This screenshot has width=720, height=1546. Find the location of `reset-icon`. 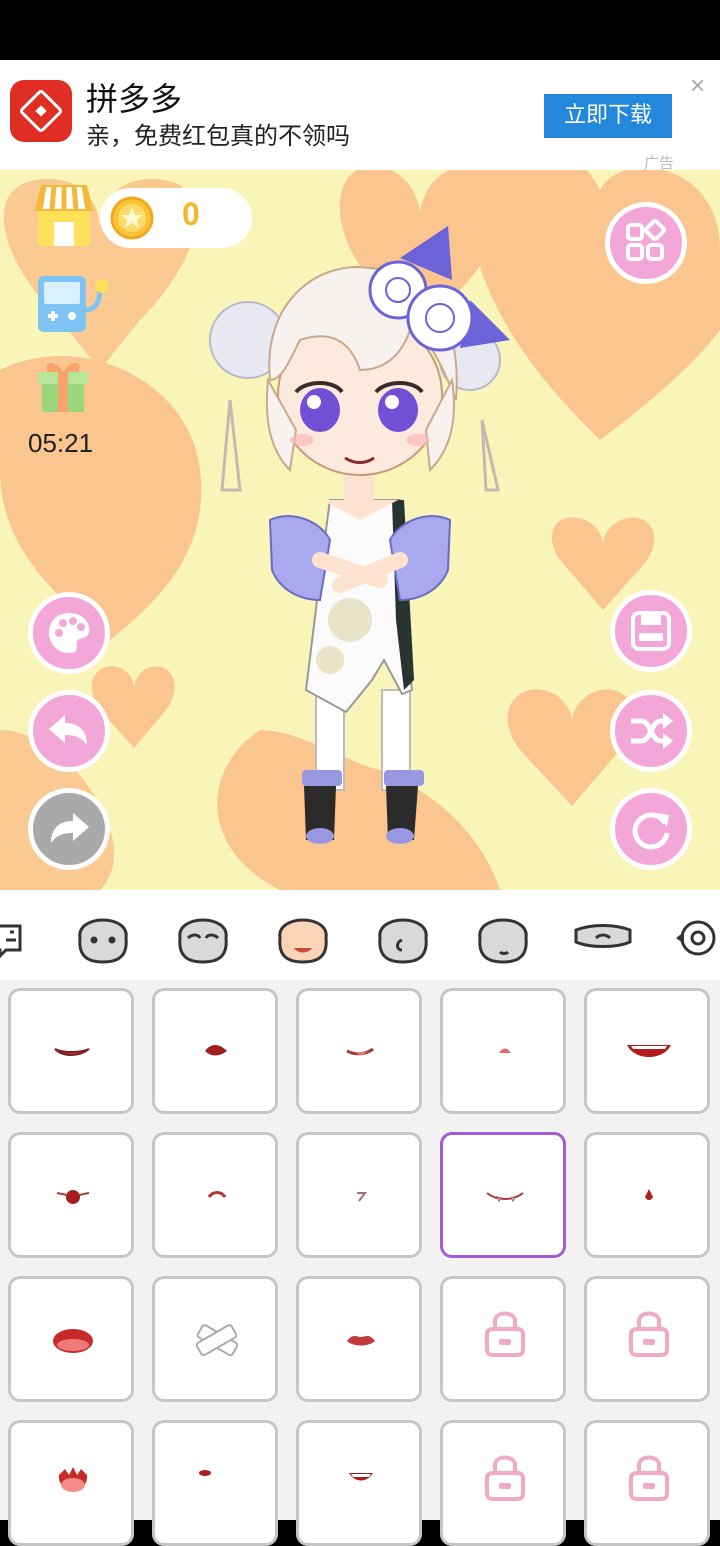

reset-icon is located at coordinates (651, 831).